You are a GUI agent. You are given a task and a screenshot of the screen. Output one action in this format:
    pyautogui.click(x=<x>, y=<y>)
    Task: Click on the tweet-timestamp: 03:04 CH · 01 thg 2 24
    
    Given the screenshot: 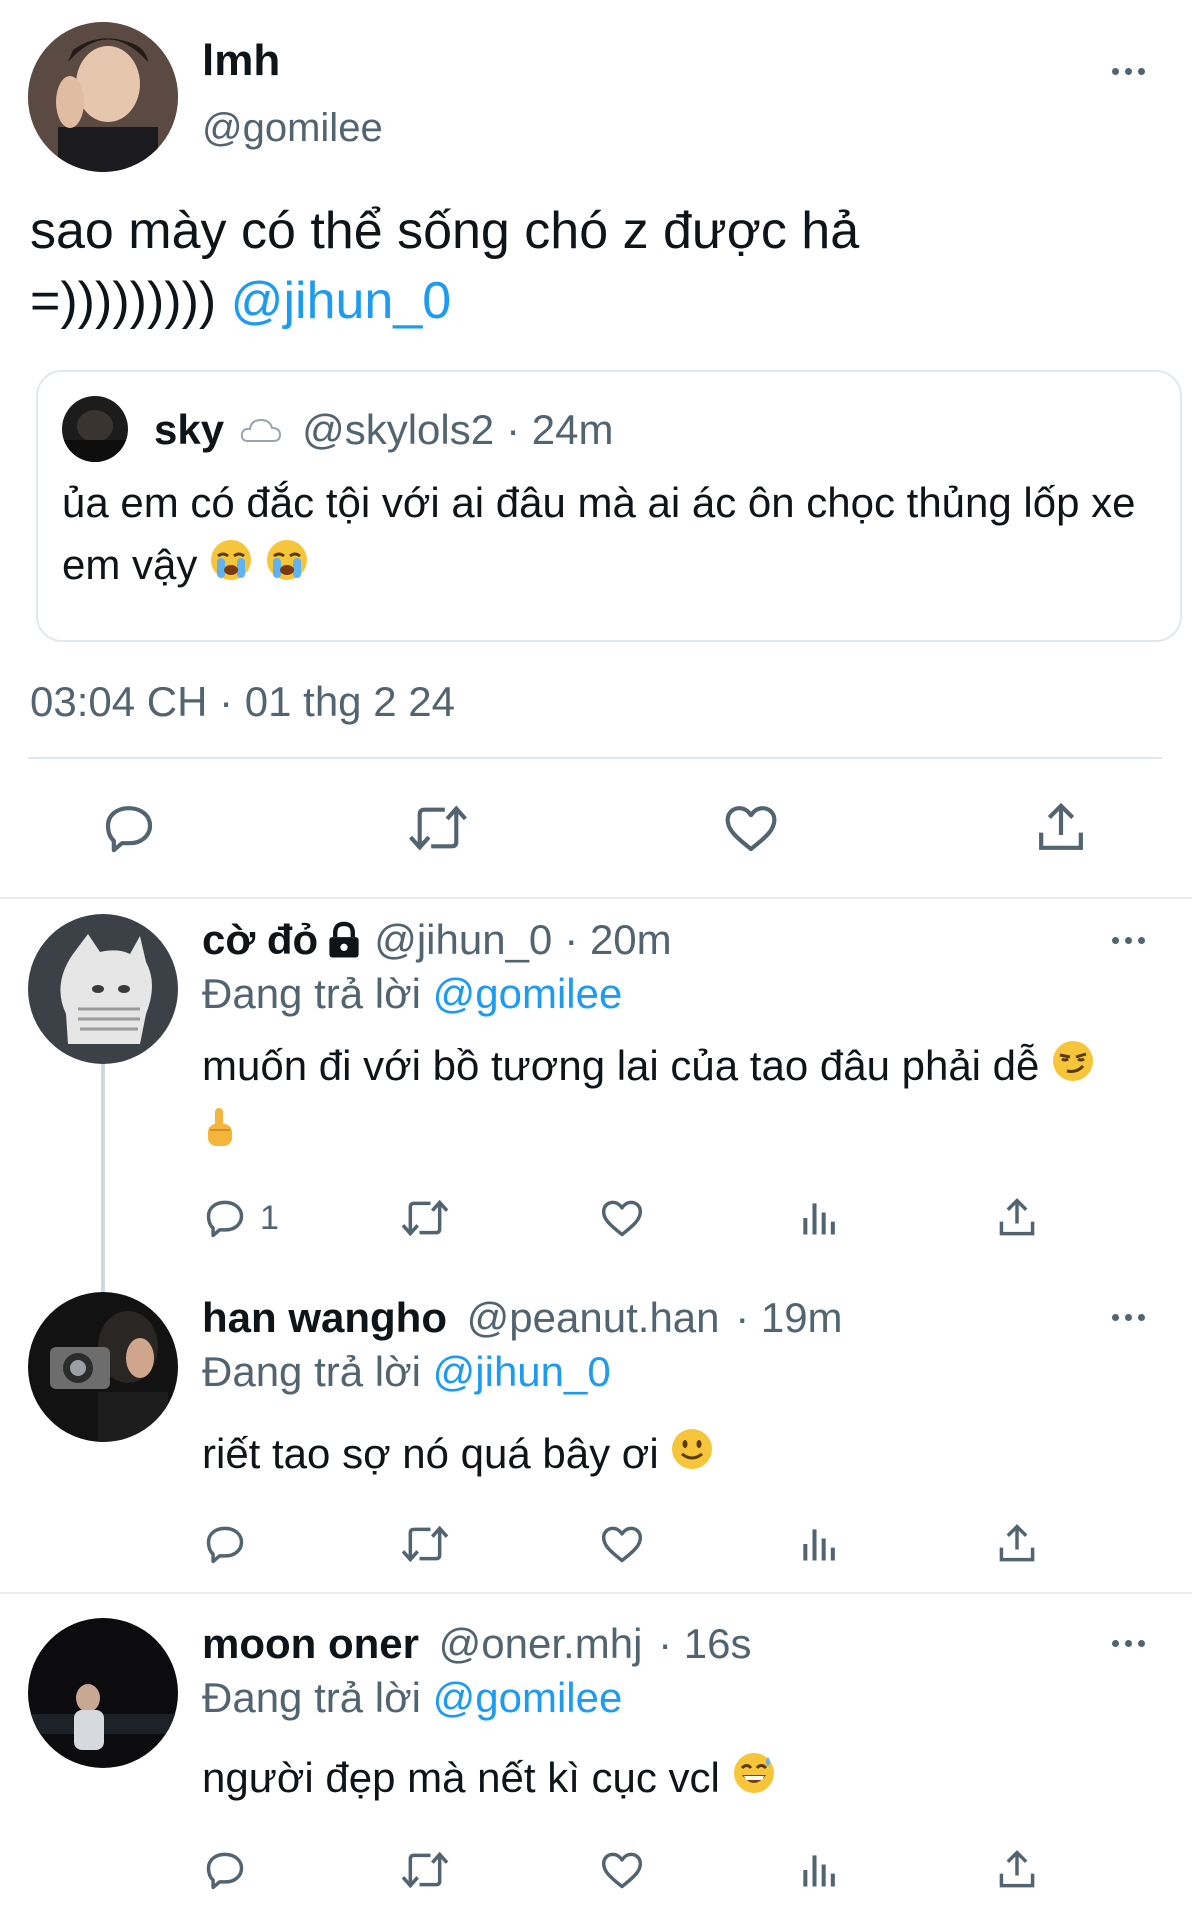 What is the action you would take?
    pyautogui.click(x=242, y=702)
    